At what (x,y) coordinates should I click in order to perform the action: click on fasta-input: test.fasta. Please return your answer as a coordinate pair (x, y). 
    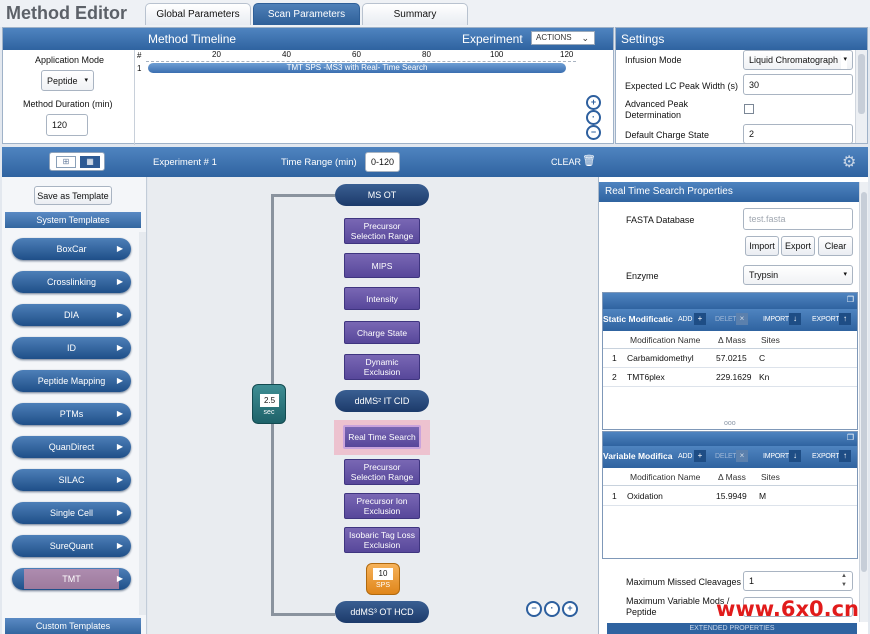
    Looking at the image, I should click on (798, 219).